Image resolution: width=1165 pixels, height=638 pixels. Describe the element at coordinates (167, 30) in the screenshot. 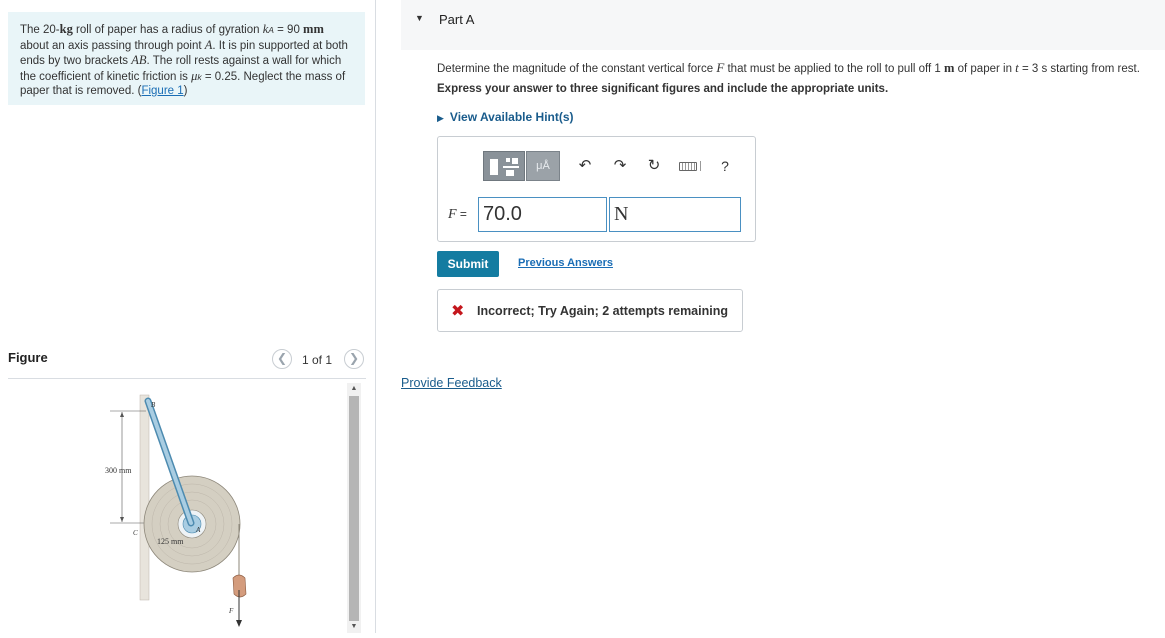

I see `problem-text: roll of paper has a radius of gyration` at that location.